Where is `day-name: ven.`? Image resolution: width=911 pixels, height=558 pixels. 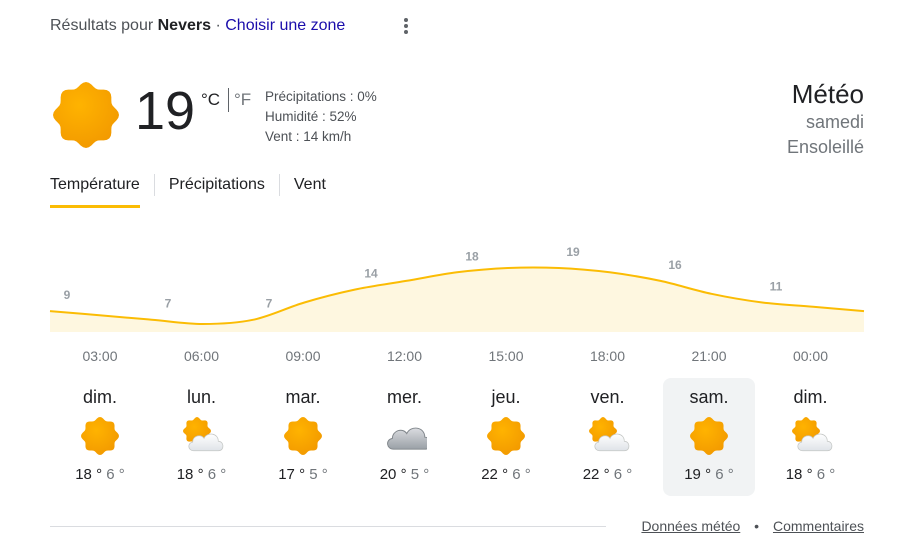
day-name: ven. is located at coordinates (607, 397).